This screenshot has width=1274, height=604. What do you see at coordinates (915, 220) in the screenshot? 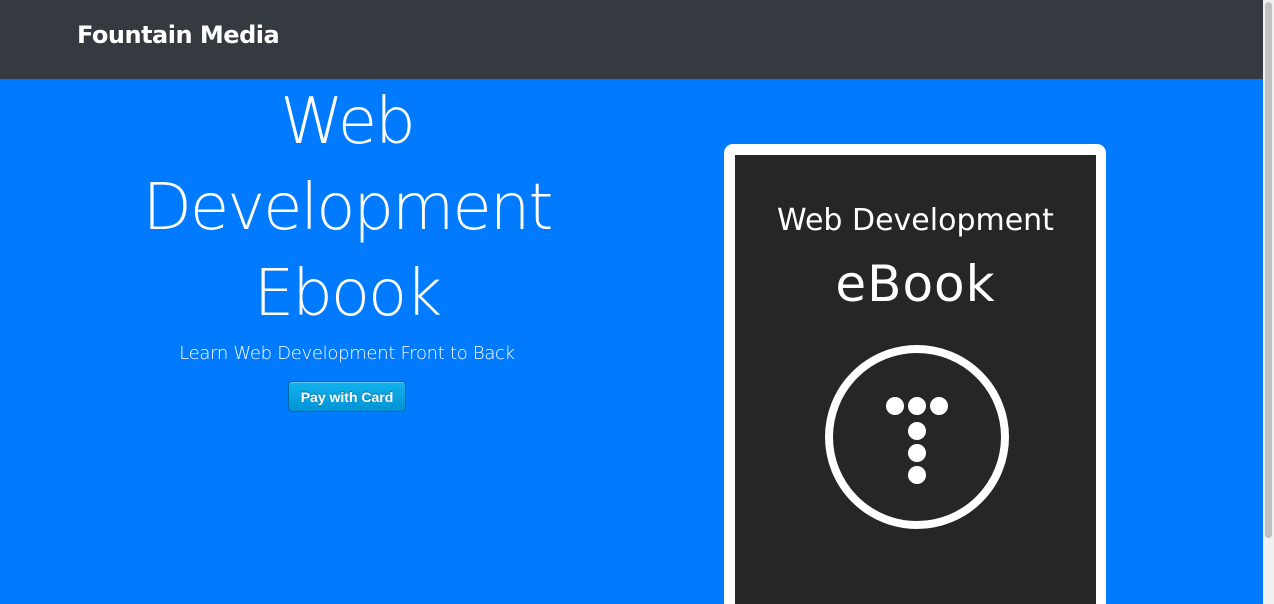
I see `cover-title: Web Development` at bounding box center [915, 220].